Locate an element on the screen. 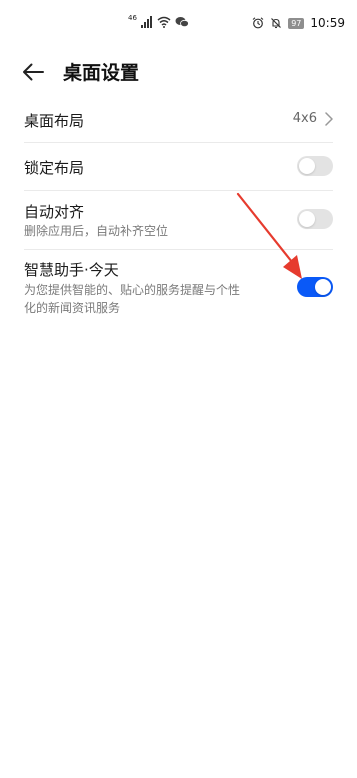 The height and width of the screenshot is (778, 357). wifi-icon is located at coordinates (164, 22).